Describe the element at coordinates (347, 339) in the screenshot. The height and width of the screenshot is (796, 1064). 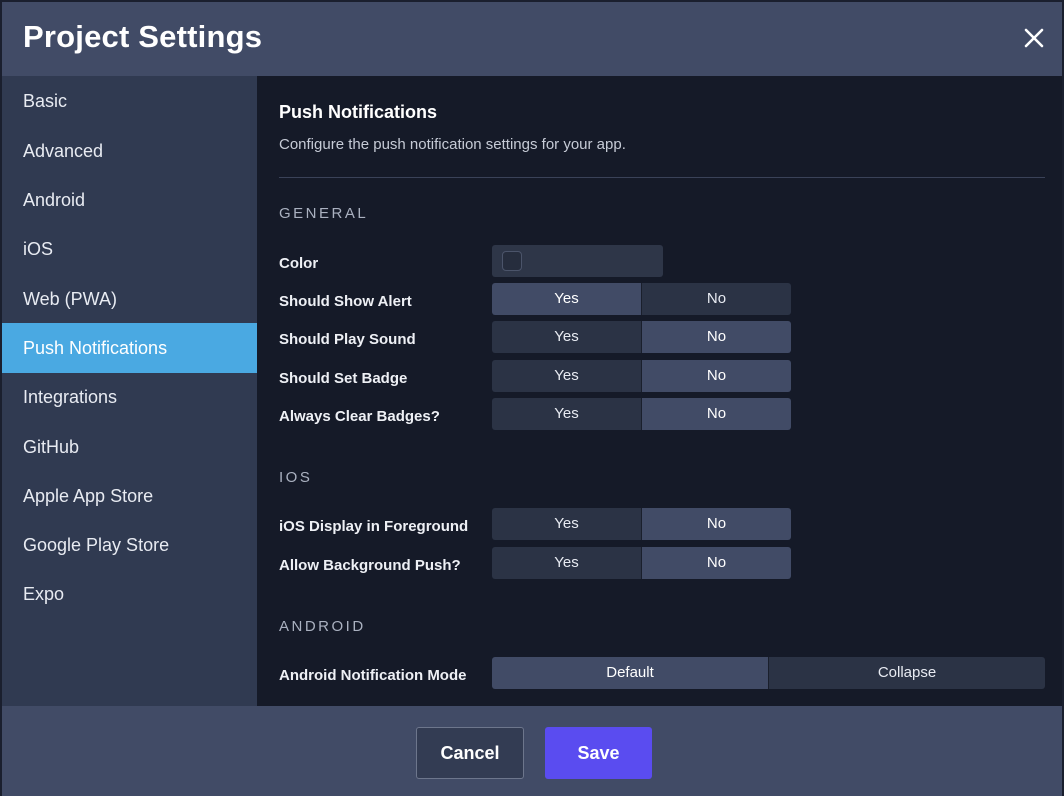
I see `should-play-sound-label: Should Play Sound` at that location.